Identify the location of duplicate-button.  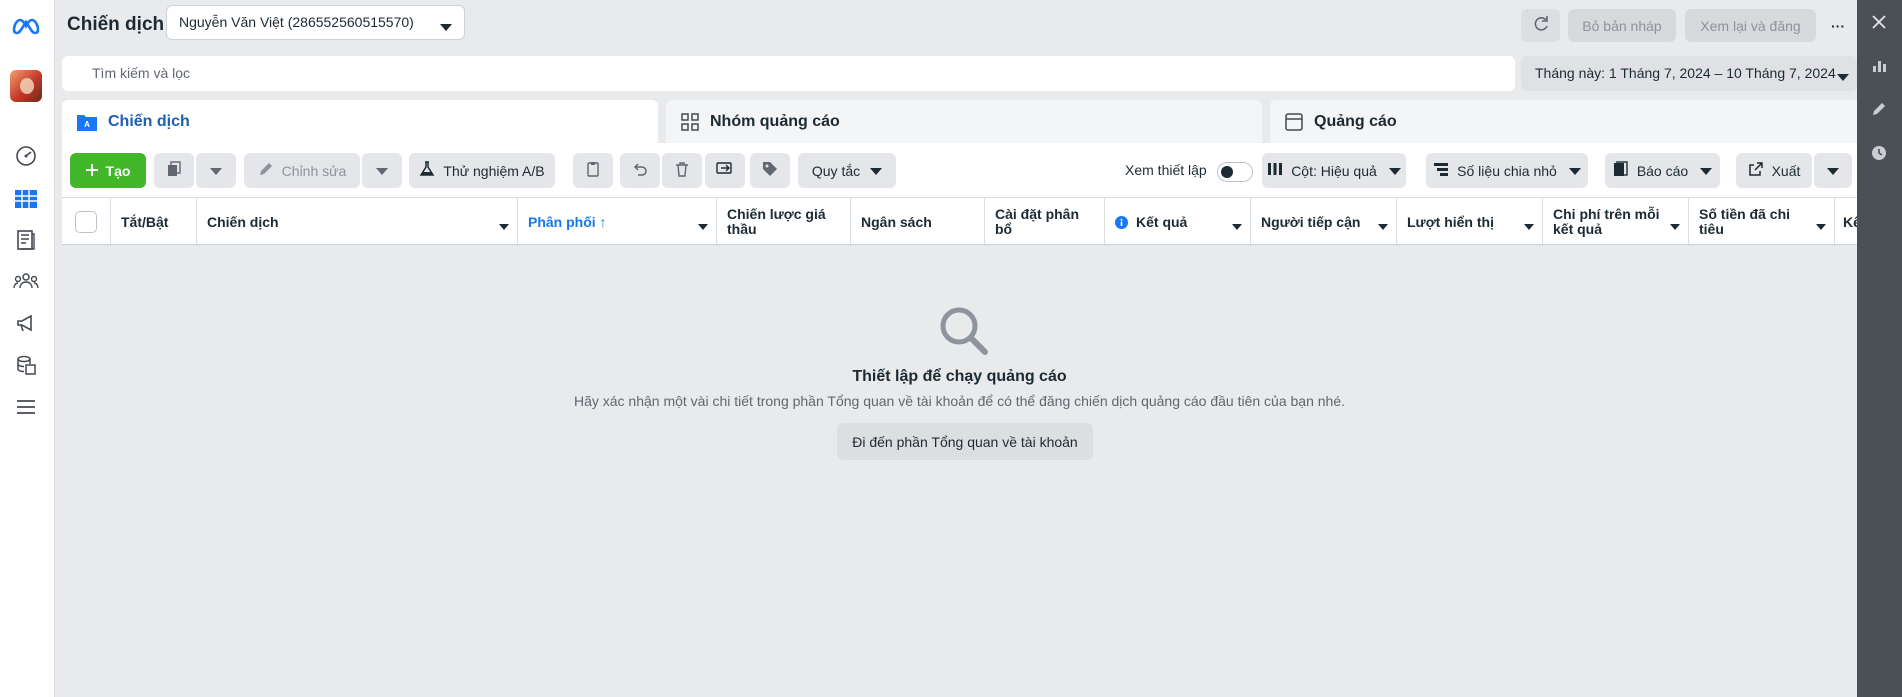
(174, 170).